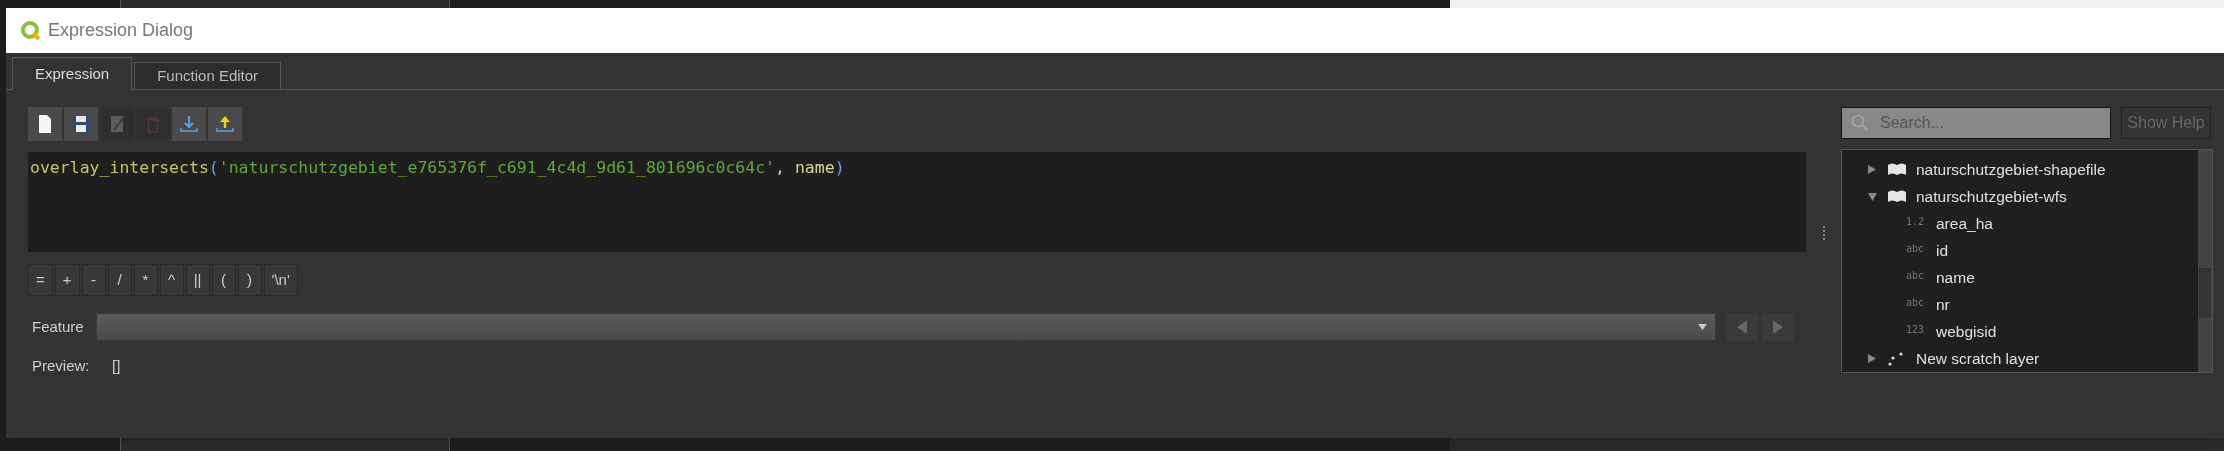 The image size is (2224, 451). What do you see at coordinates (1860, 123) in the screenshot?
I see `search-icon` at bounding box center [1860, 123].